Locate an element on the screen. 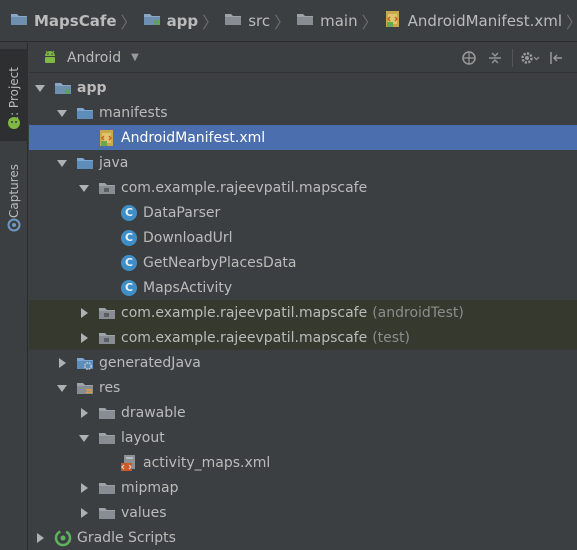 This screenshot has height=550, width=577. tree-node-package-main: com.example.rajeevpatil.mapscafe is located at coordinates (303, 187).